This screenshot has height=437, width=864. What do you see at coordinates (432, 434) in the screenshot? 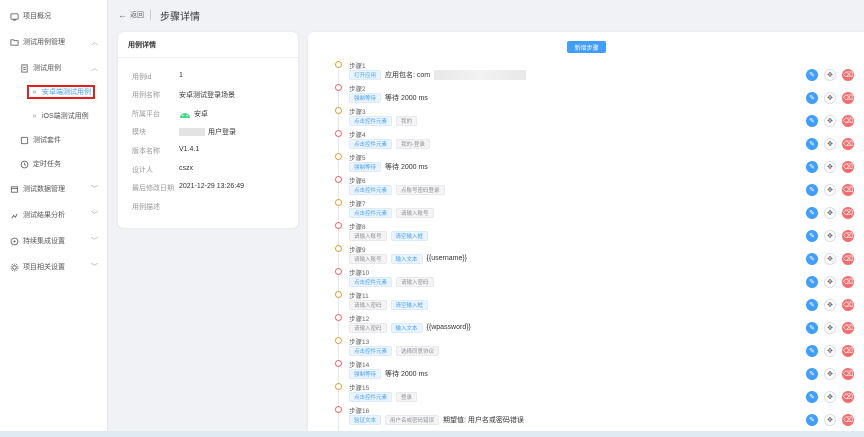
I see `bottom-scrollbar` at bounding box center [432, 434].